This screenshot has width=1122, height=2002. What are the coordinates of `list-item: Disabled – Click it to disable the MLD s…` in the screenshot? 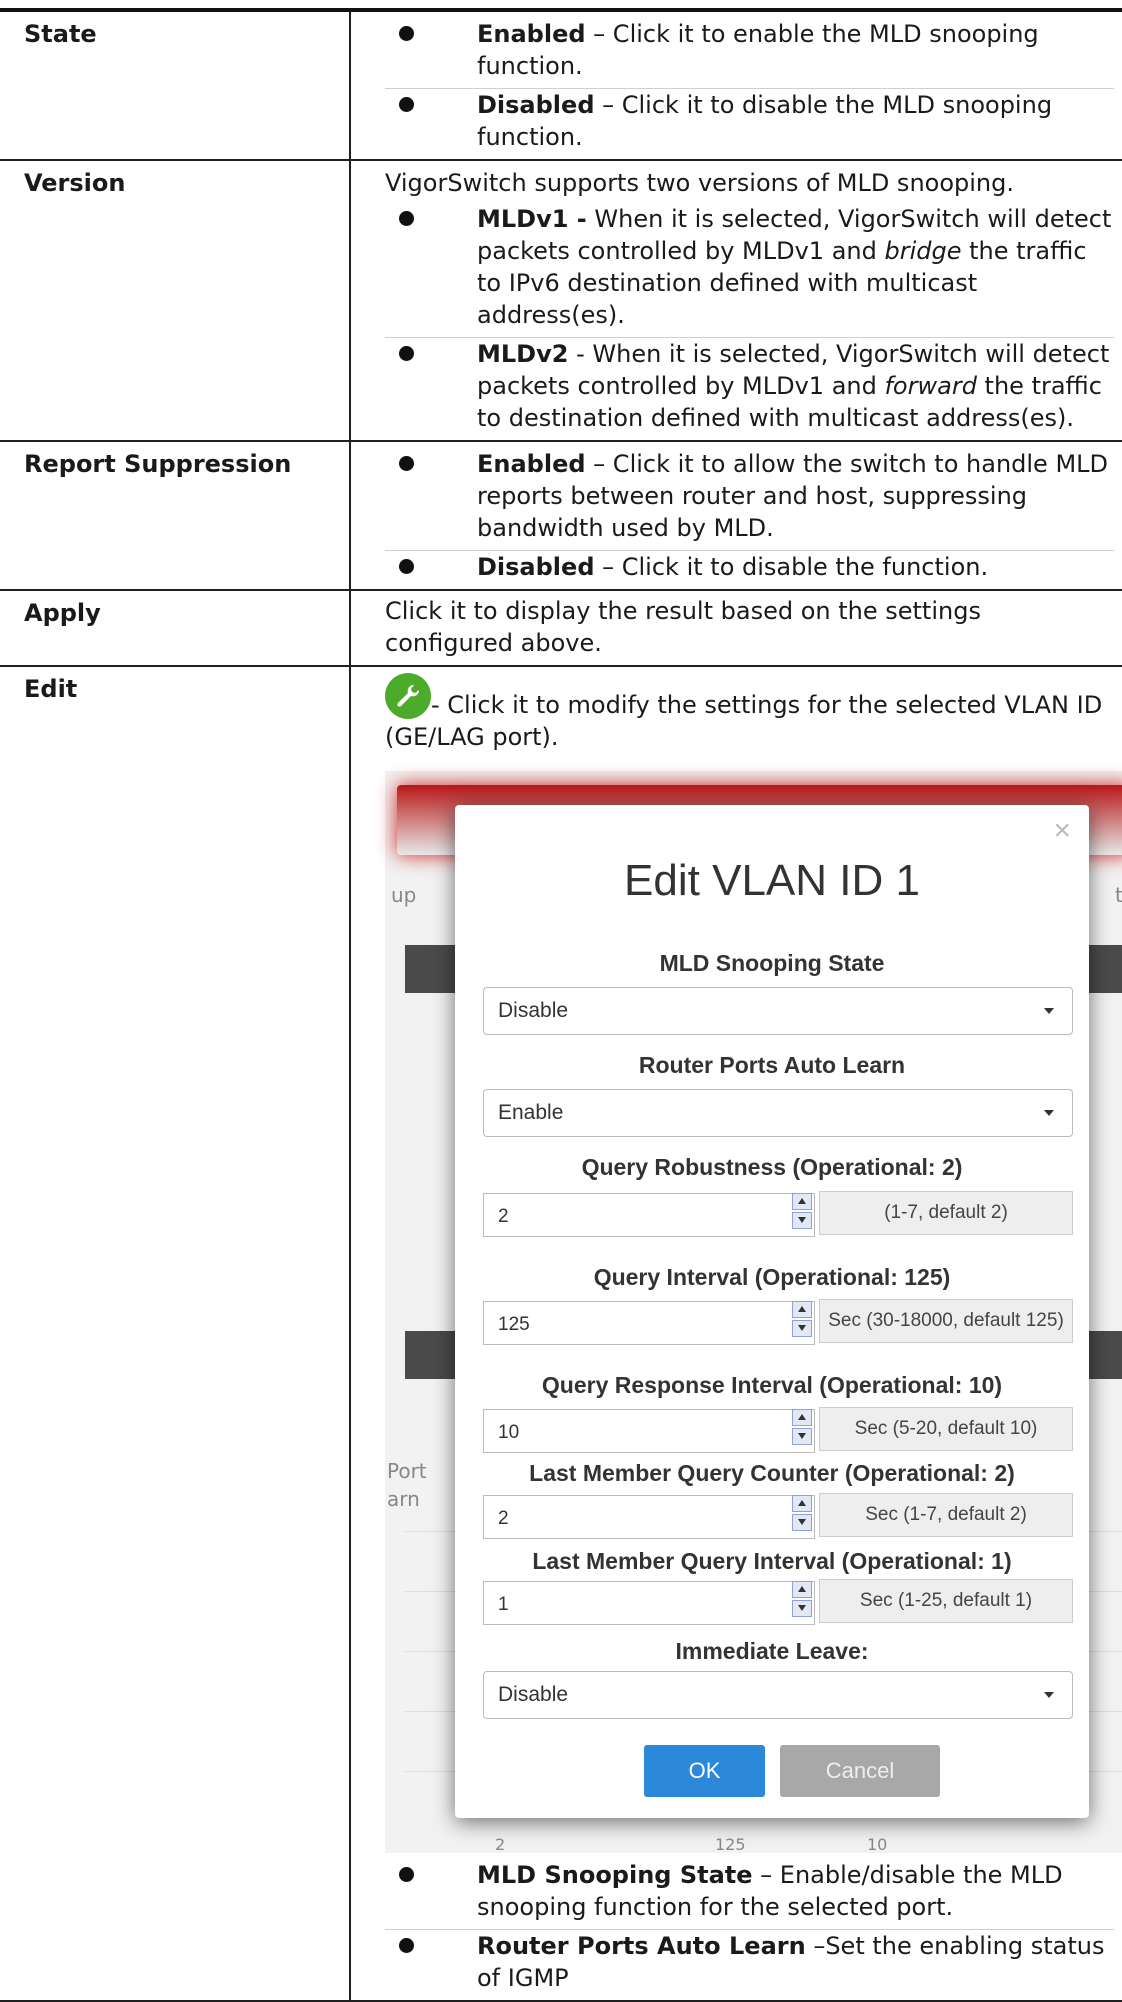 It's located at (749, 124).